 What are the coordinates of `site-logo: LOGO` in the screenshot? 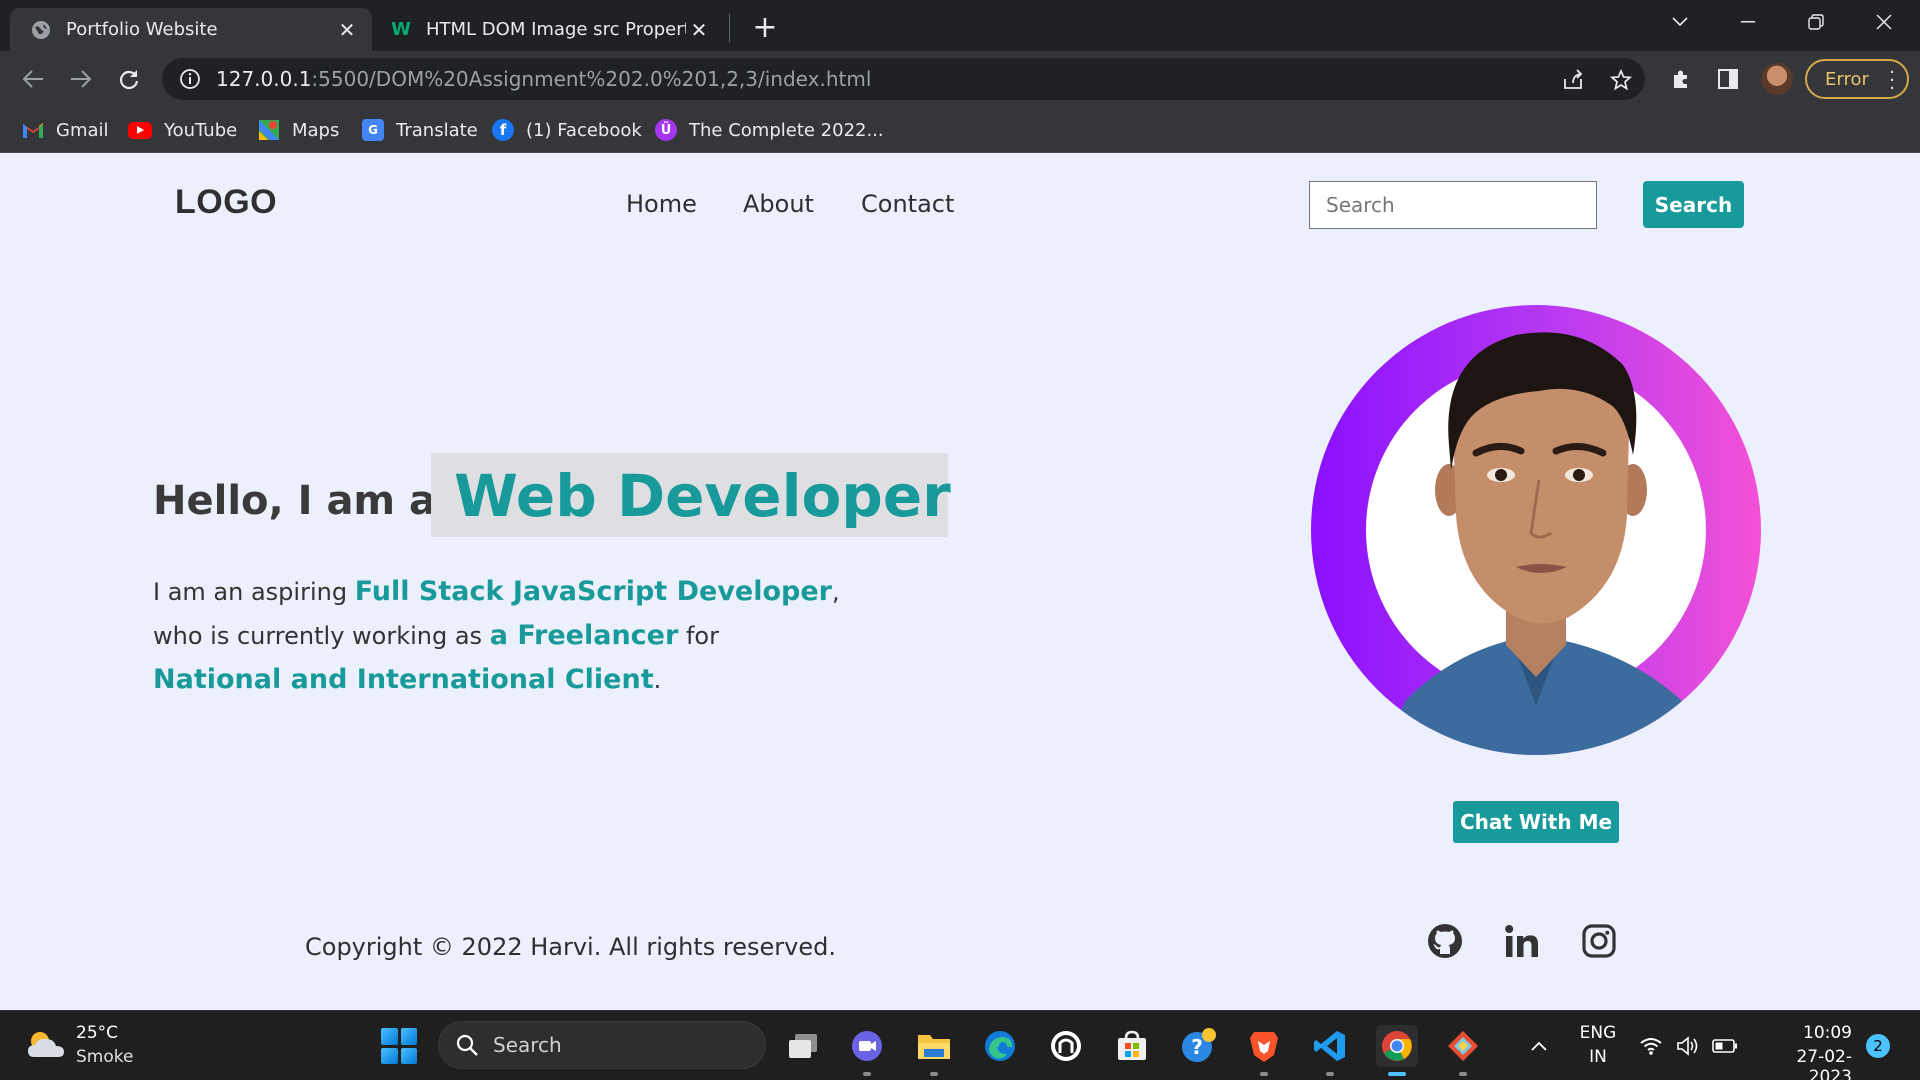 It's located at (226, 202).